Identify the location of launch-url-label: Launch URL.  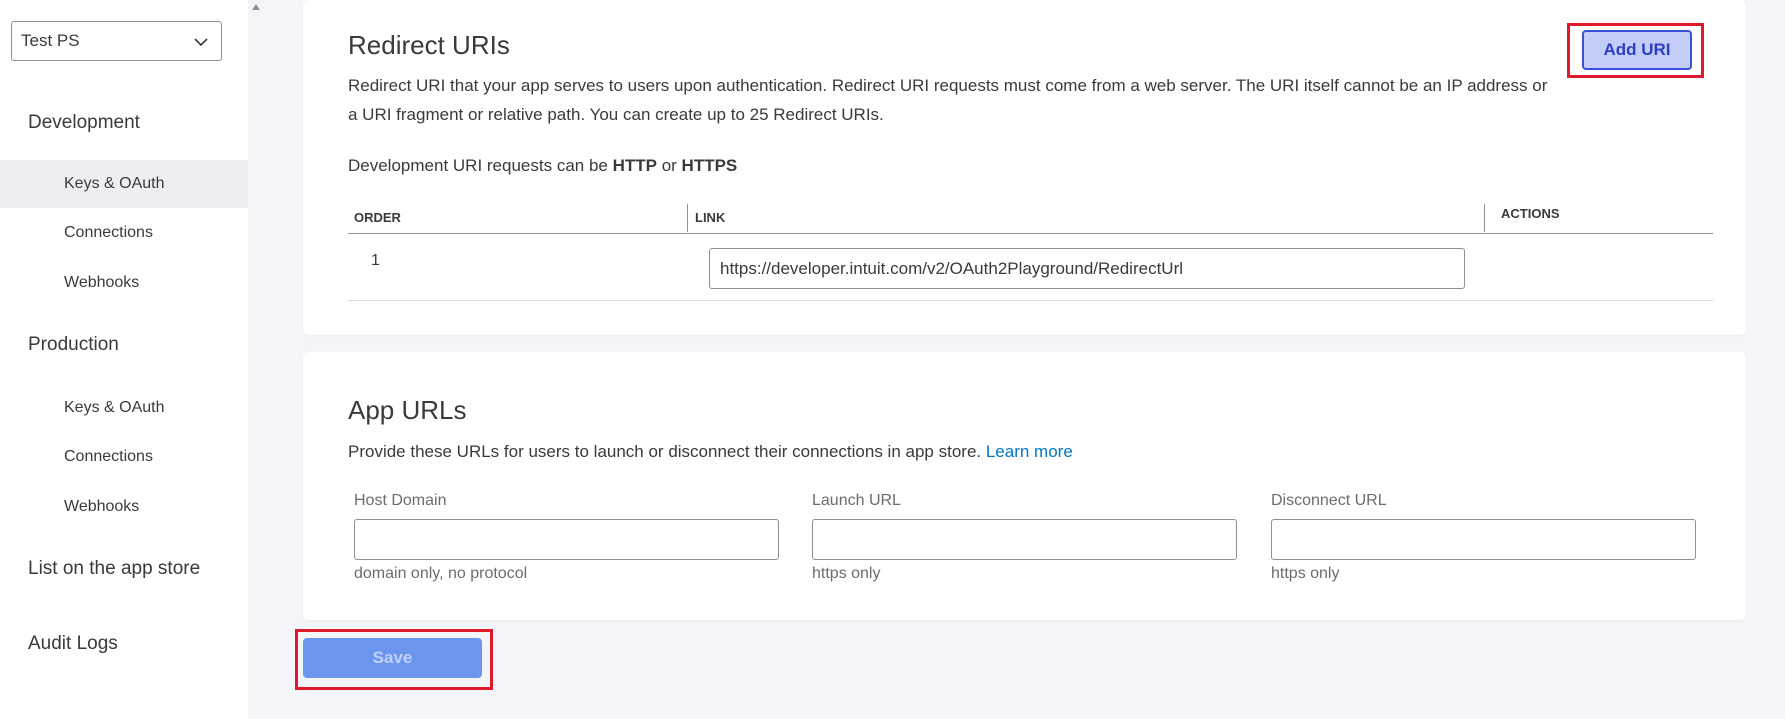
(856, 500).